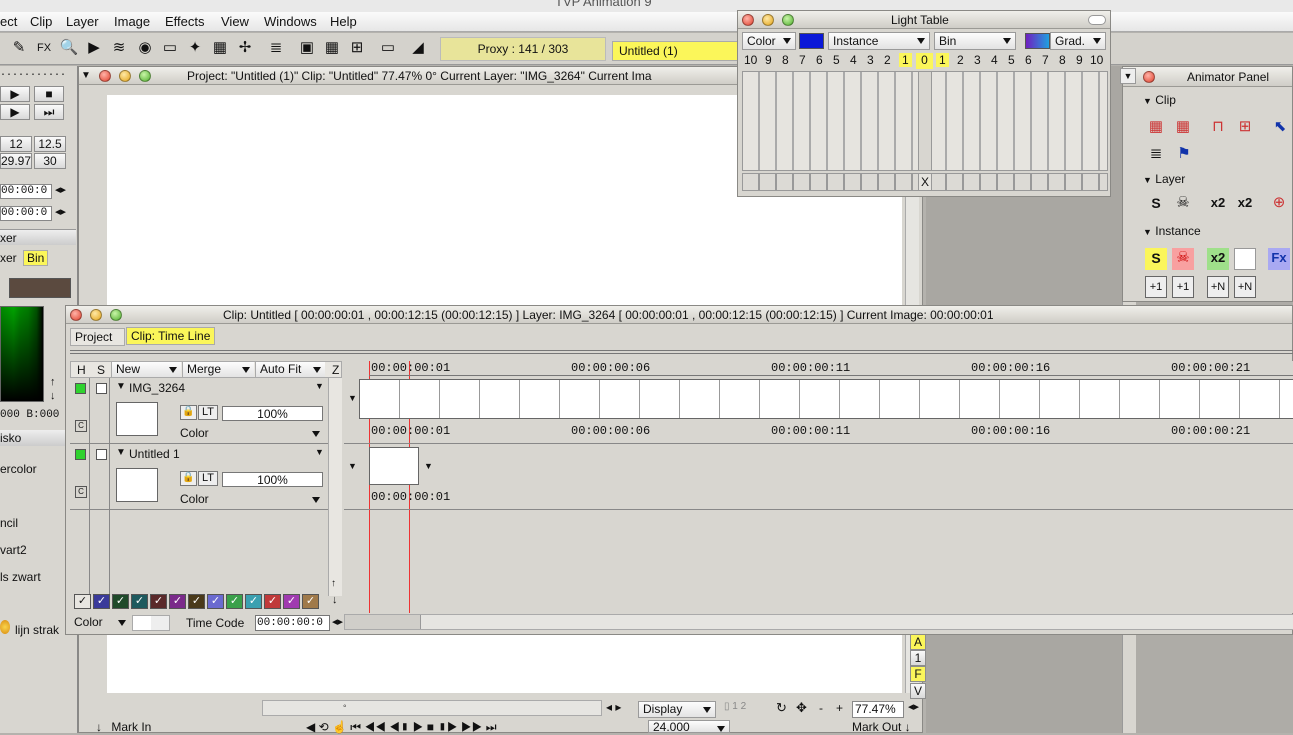  What do you see at coordinates (383, 622) in the screenshot?
I see `timeline-scroll-thumb` at bounding box center [383, 622].